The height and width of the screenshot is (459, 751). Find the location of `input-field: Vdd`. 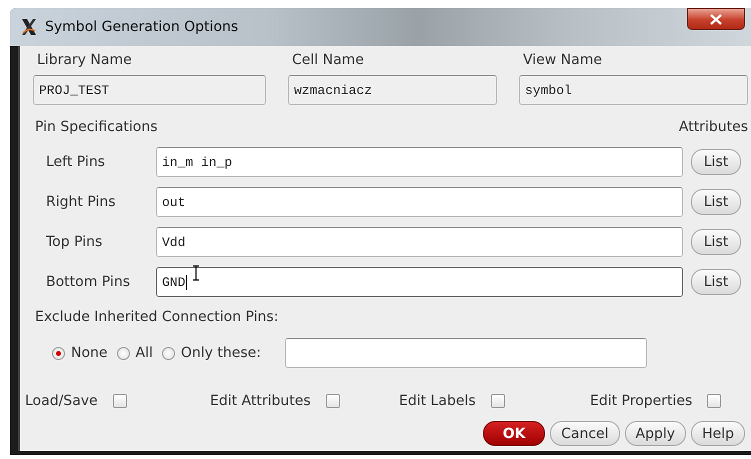

input-field: Vdd is located at coordinates (419, 242).